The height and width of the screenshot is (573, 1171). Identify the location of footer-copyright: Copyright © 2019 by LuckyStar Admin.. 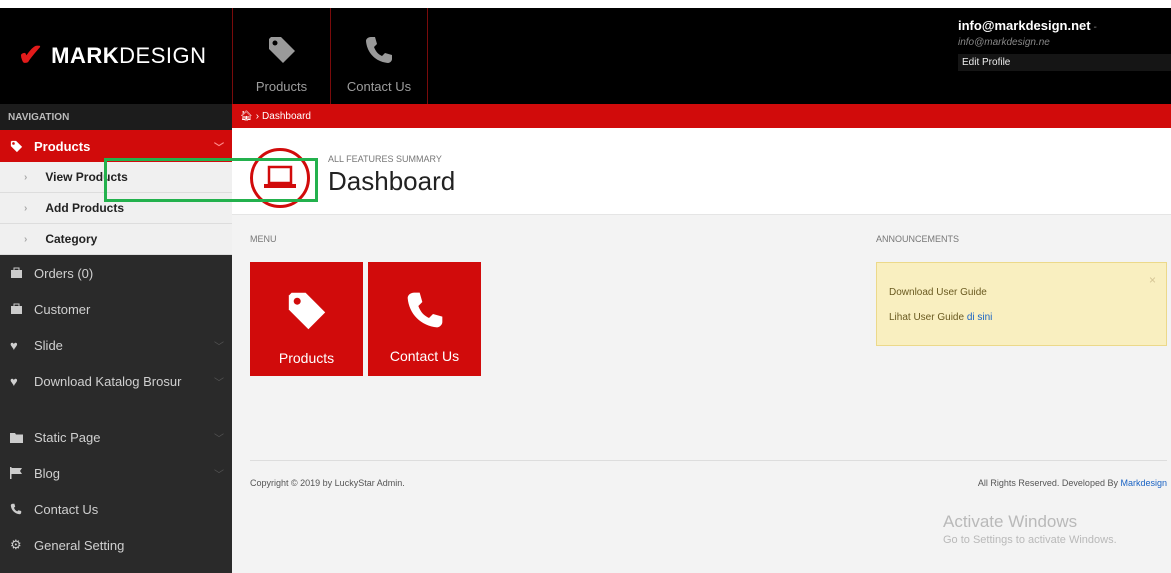
(327, 483).